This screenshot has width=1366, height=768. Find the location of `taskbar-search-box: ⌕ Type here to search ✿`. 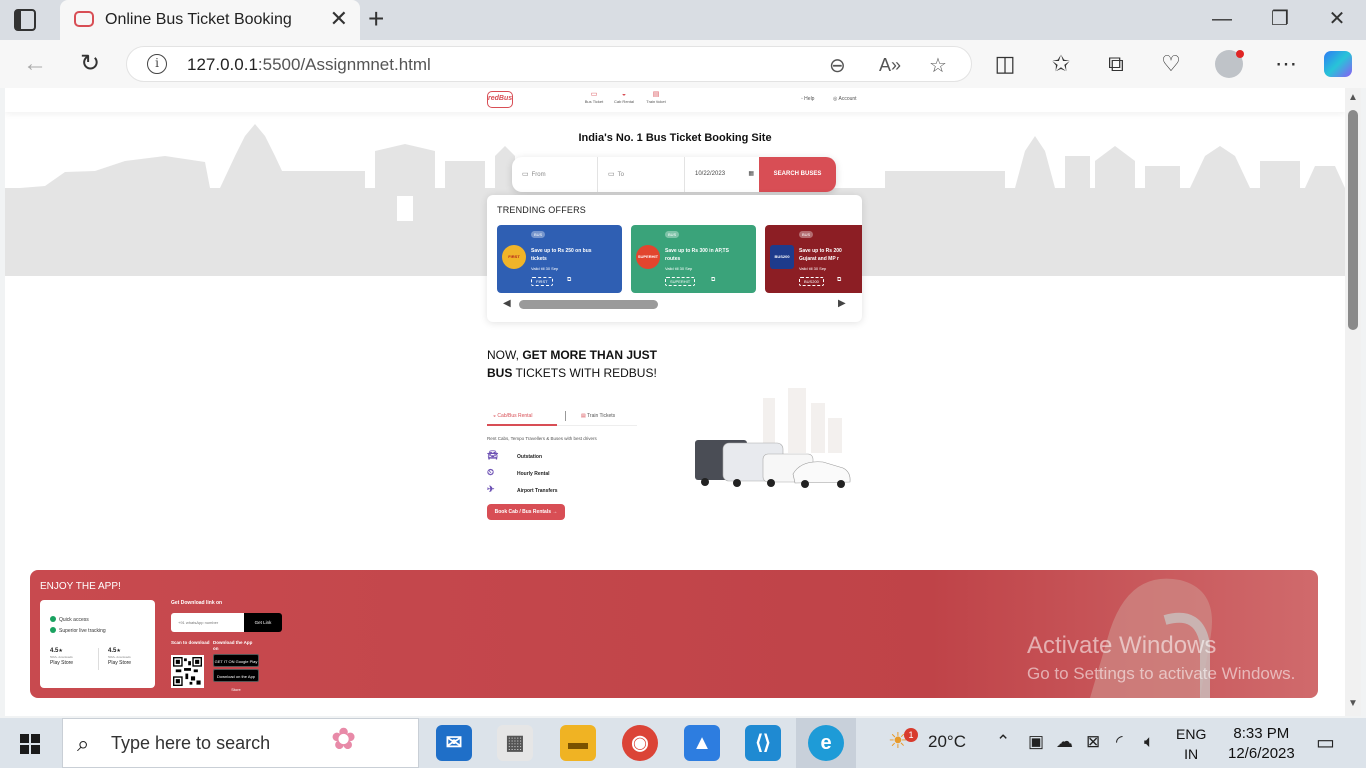

taskbar-search-box: ⌕ Type here to search ✿ is located at coordinates (240, 743).